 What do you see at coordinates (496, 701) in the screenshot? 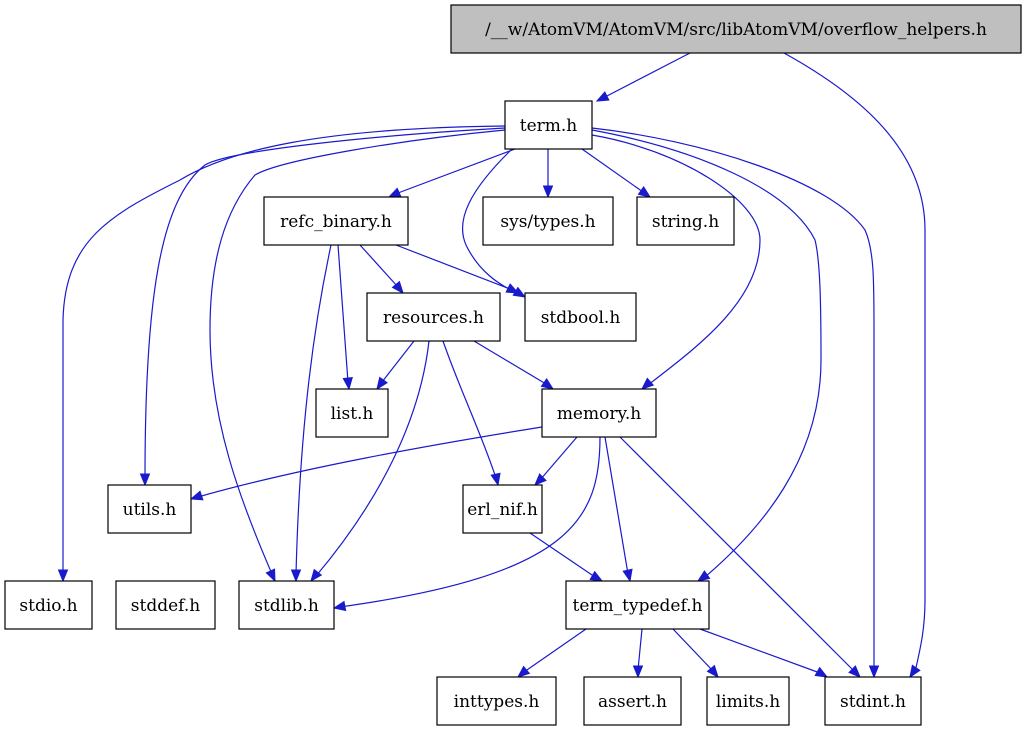
I see `node-inttypes: inttypes.h` at bounding box center [496, 701].